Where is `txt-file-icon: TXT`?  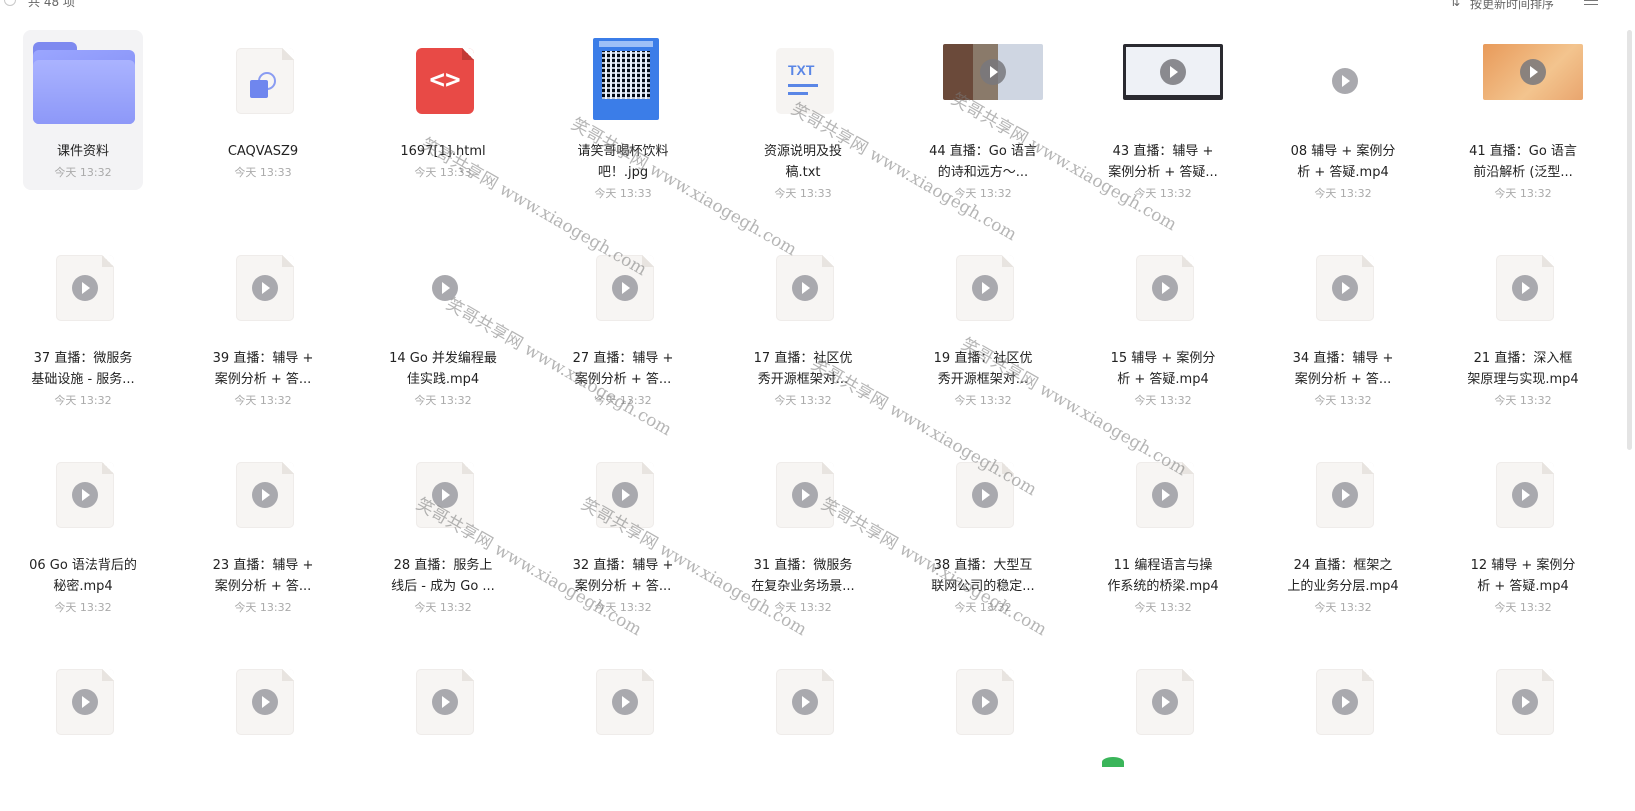 txt-file-icon: TXT is located at coordinates (805, 81).